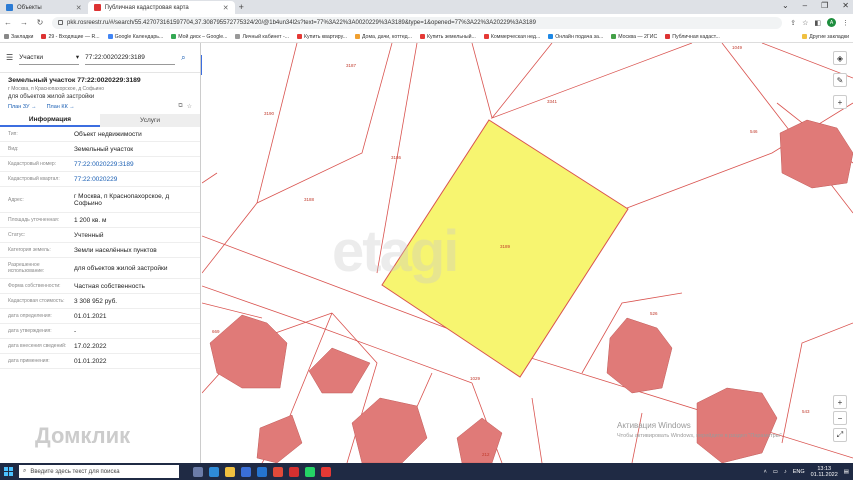 This screenshot has width=853, height=480. I want to click on other-bookmarks: Другие закладки, so click(825, 37).